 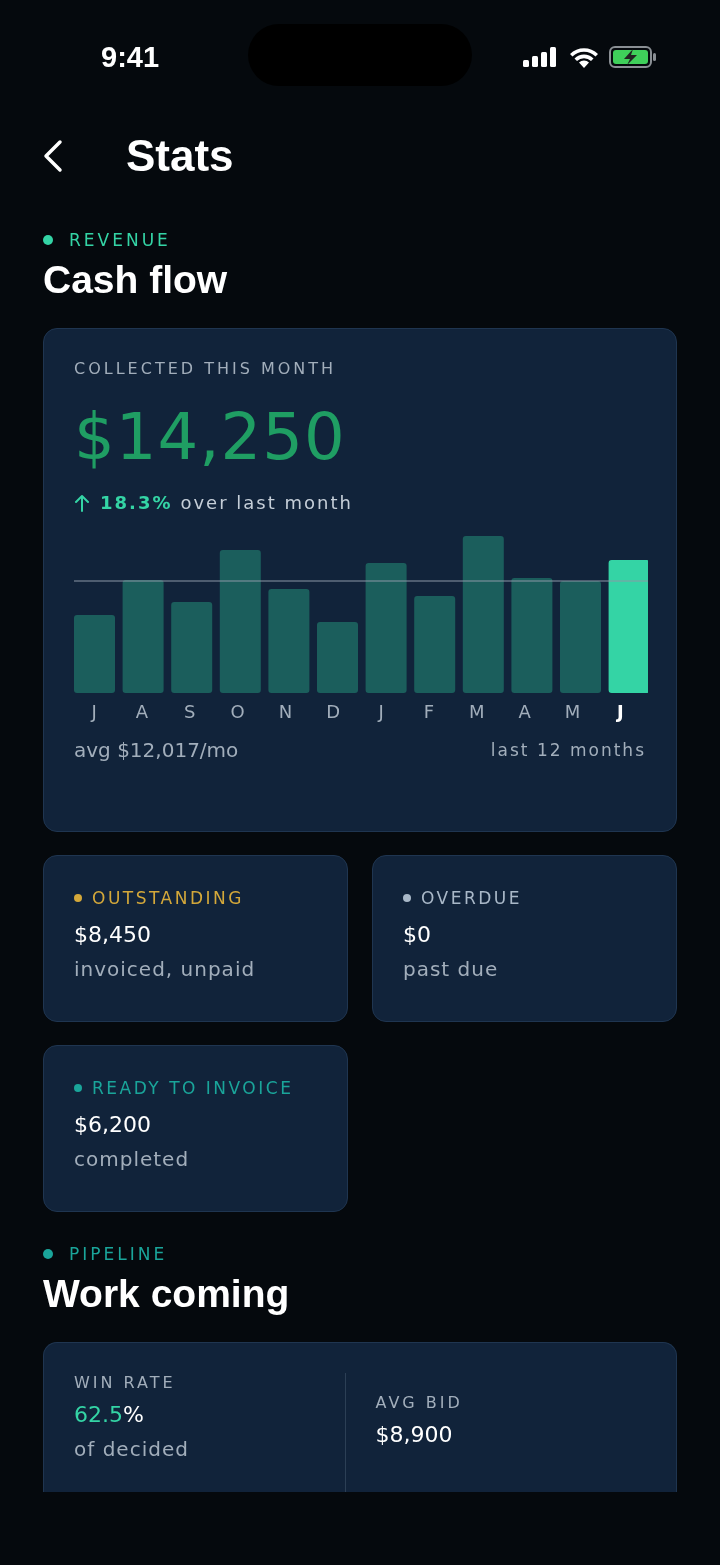 I want to click on month-label: D, so click(x=333, y=711).